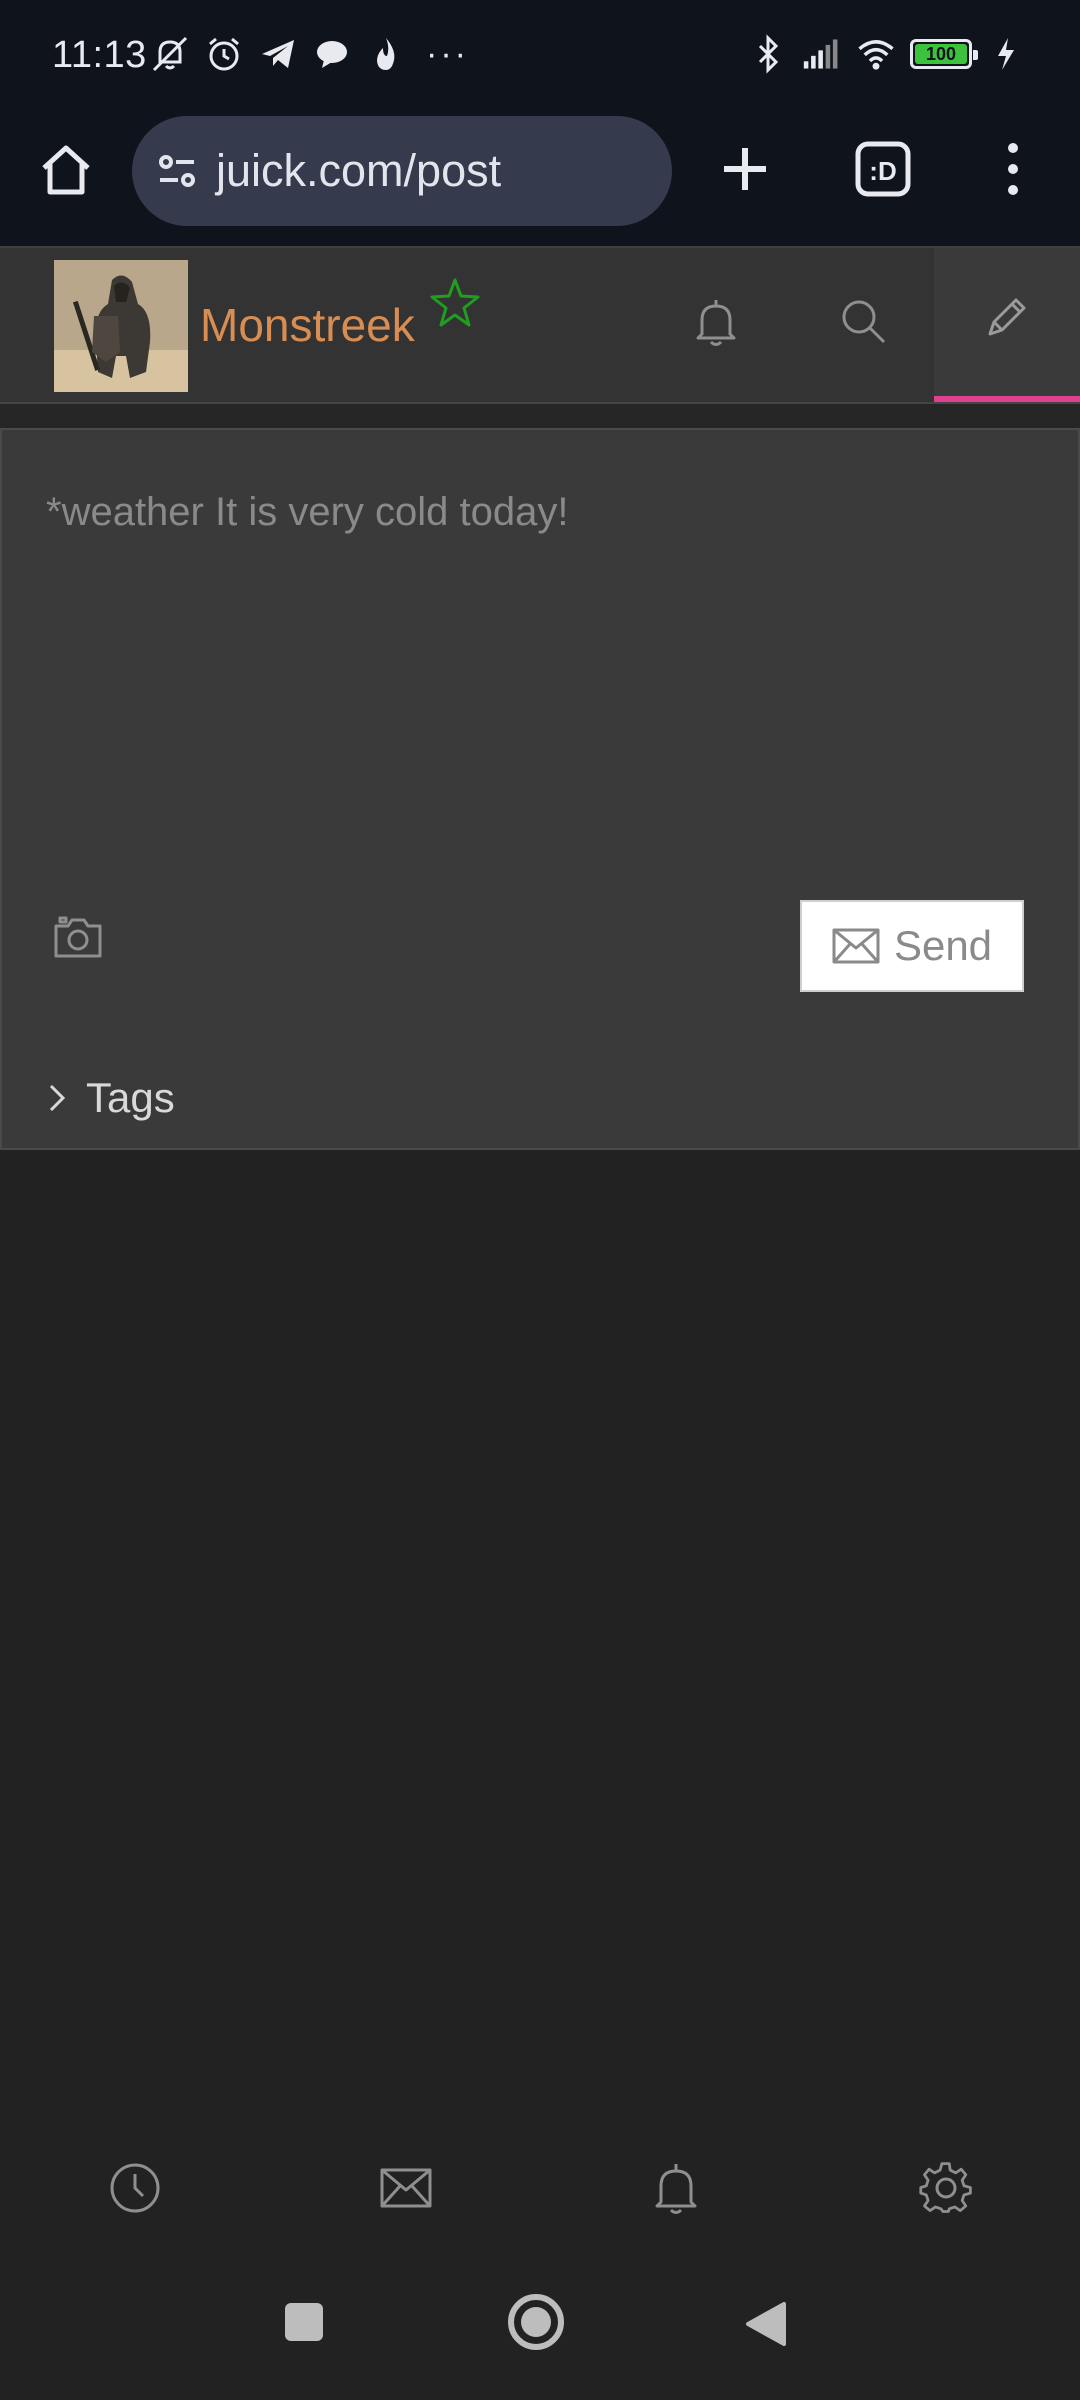 The width and height of the screenshot is (1080, 2400). I want to click on telegram-icon, so click(278, 54).